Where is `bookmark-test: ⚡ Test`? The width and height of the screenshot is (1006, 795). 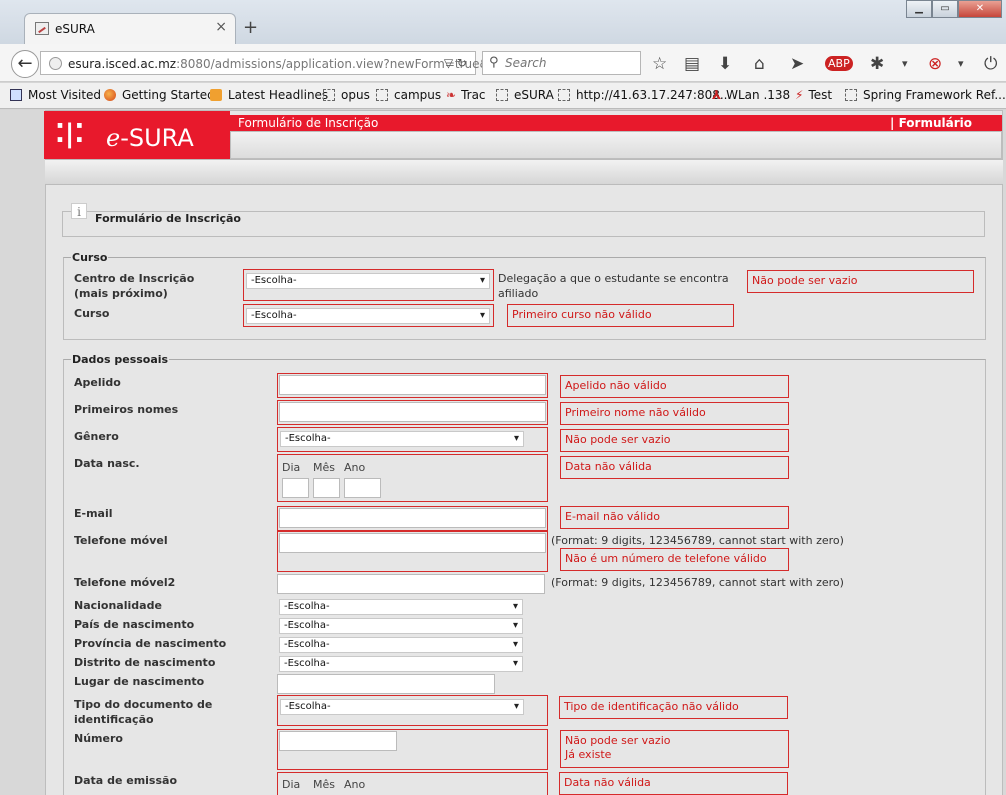 bookmark-test: ⚡ Test is located at coordinates (813, 95).